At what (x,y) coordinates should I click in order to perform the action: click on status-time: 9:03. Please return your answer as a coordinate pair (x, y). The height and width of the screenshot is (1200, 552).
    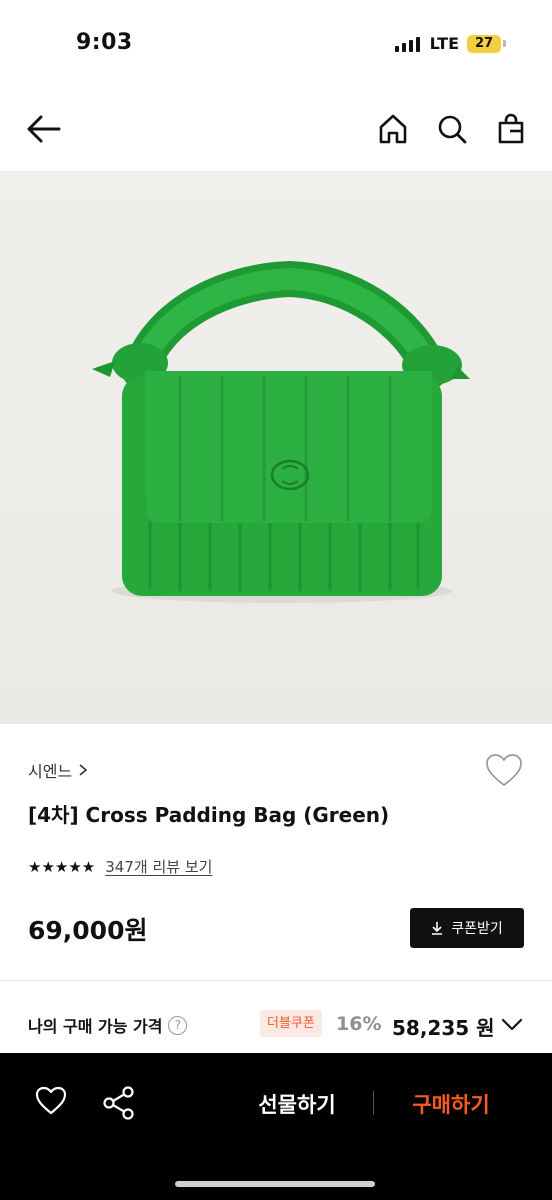
    Looking at the image, I should click on (104, 42).